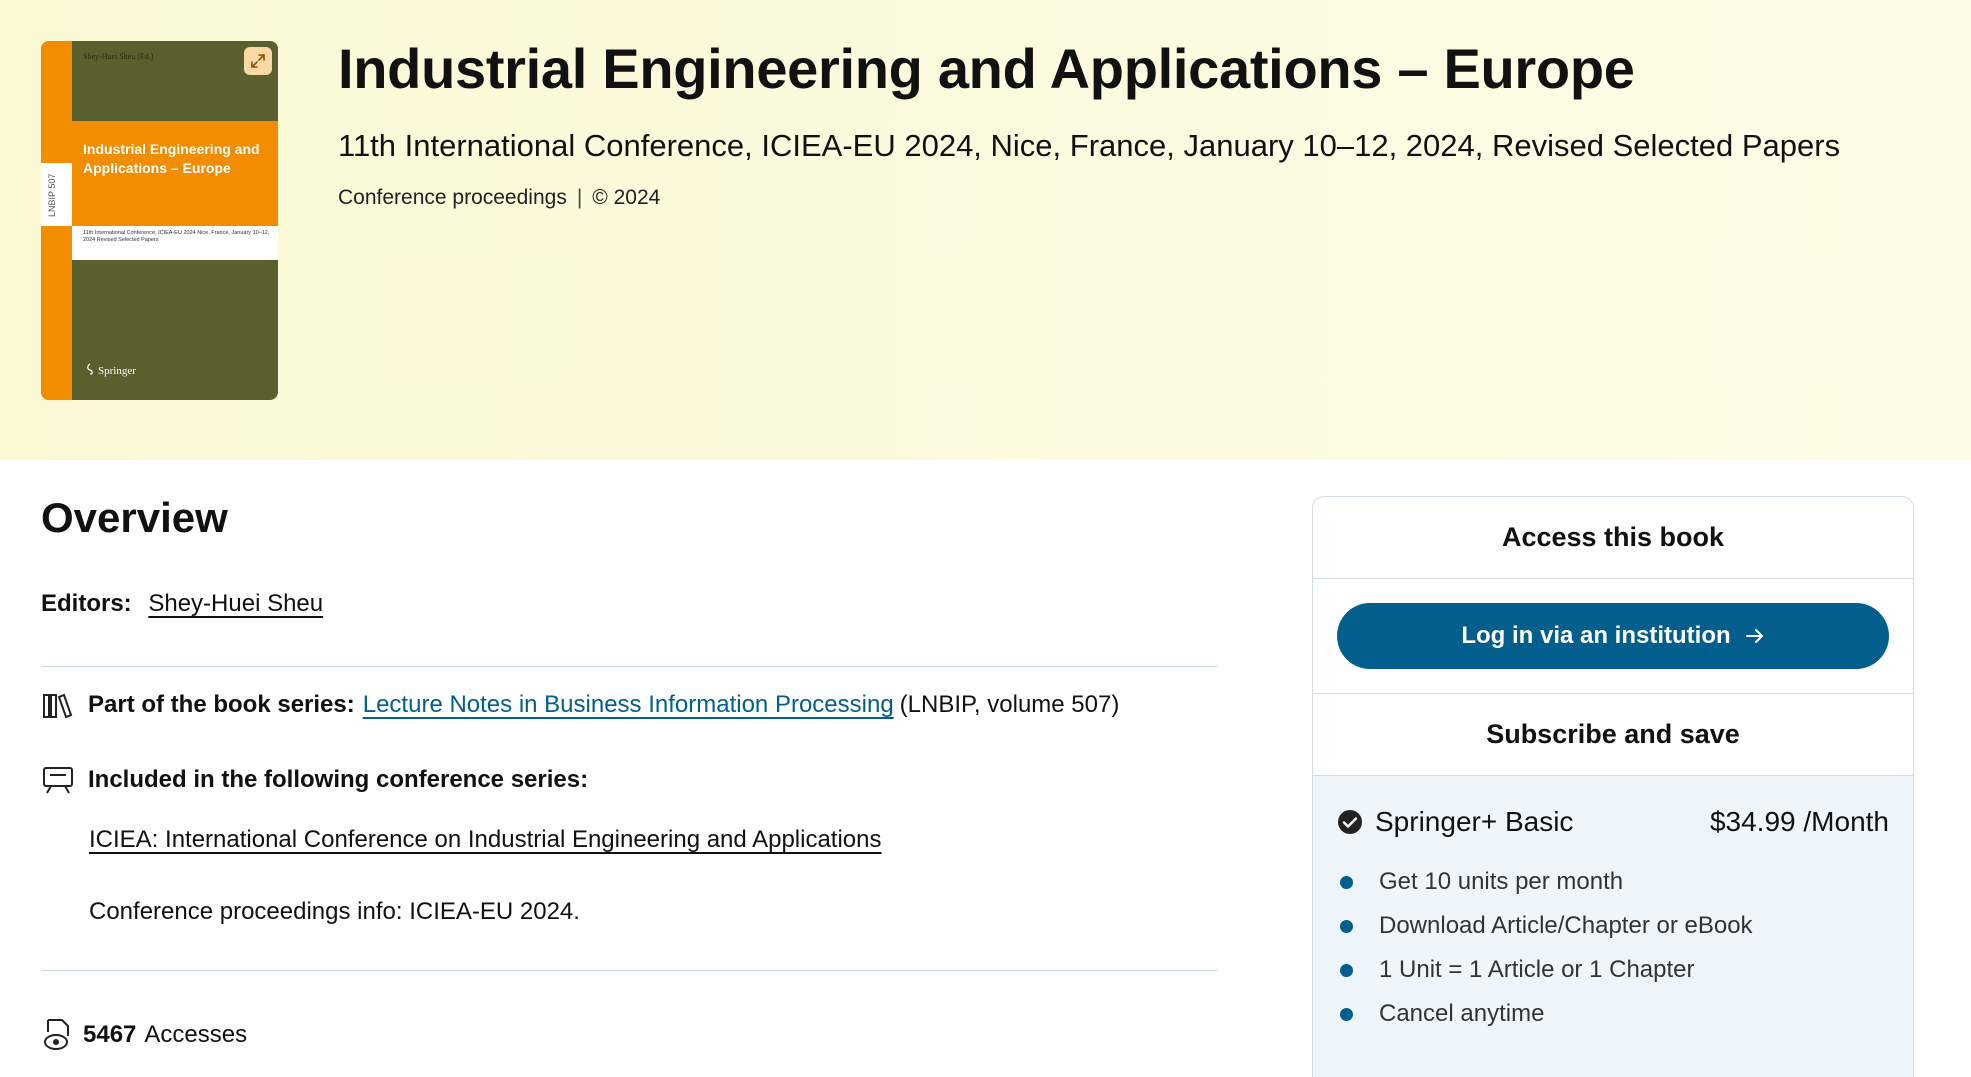 This screenshot has height=1077, width=1971. Describe the element at coordinates (1613, 1014) in the screenshot. I see `list-item: Cancel anytime` at that location.